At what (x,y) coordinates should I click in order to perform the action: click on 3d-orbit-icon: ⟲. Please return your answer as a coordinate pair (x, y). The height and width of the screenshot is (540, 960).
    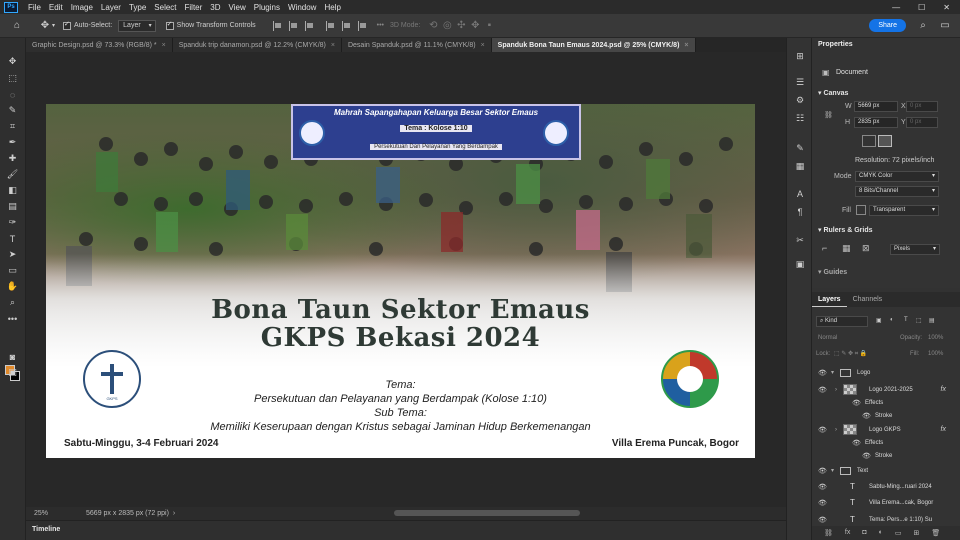
    Looking at the image, I should click on (433, 26).